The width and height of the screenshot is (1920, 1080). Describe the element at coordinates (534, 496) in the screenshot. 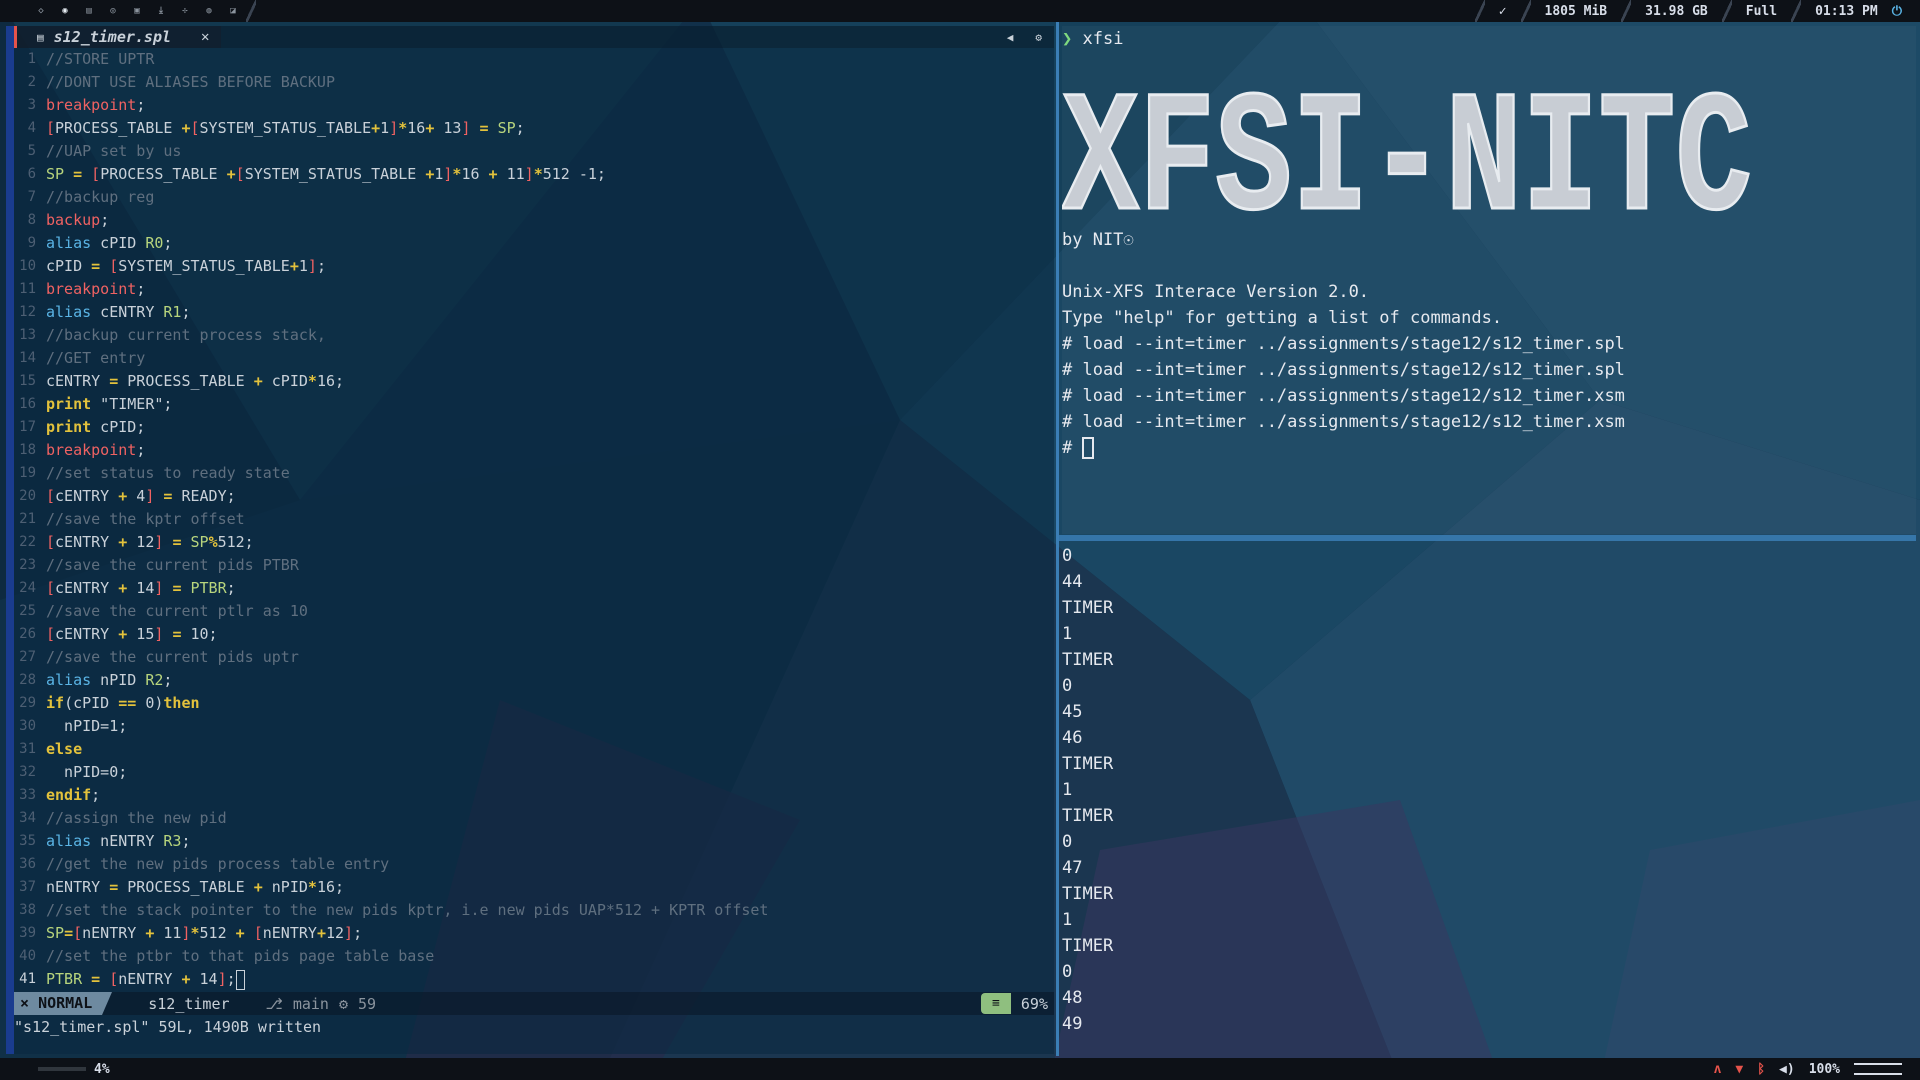

I see `code-line: 20 [cENTRY + 4] = READY;` at that location.